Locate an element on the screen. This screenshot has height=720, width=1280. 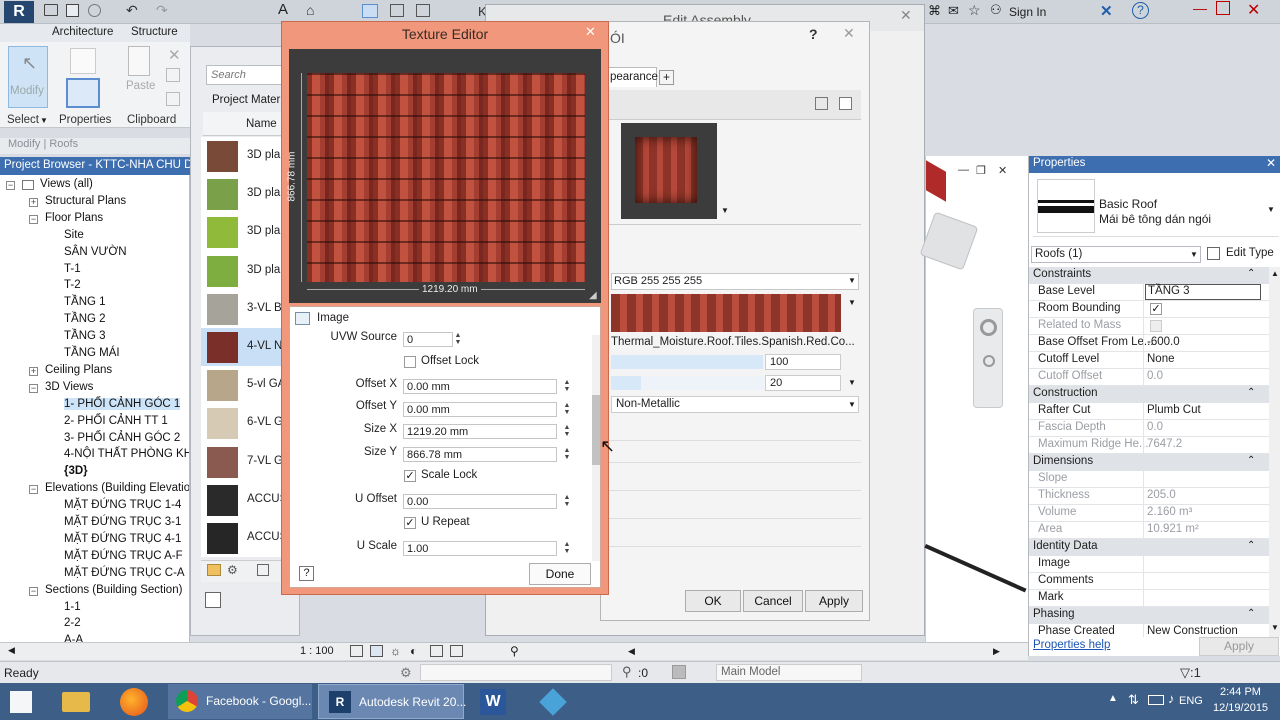
image-fade-slider is located at coordinates (687, 362).